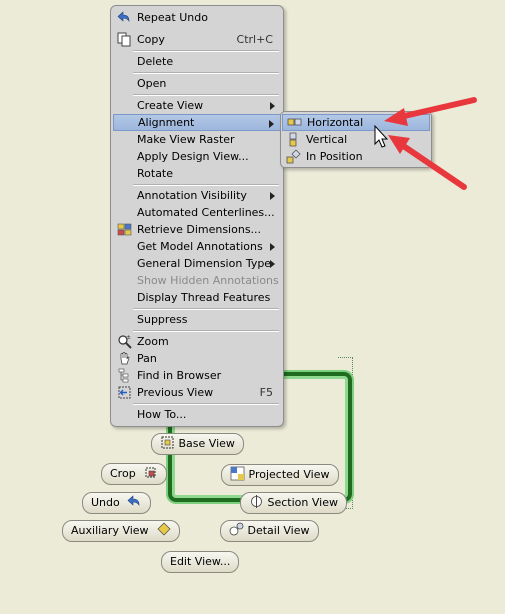  What do you see at coordinates (381, 136) in the screenshot?
I see `mouse-cursor-icon` at bounding box center [381, 136].